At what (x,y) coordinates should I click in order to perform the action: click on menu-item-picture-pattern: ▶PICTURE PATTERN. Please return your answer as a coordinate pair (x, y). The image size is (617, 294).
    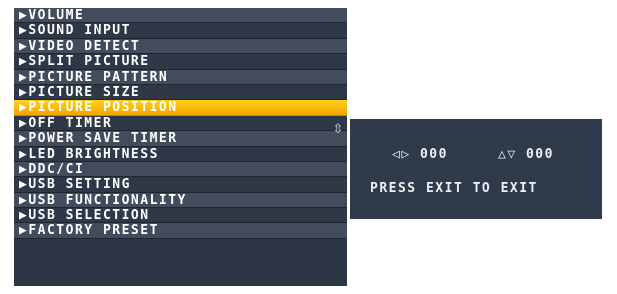
    Looking at the image, I should click on (180, 77).